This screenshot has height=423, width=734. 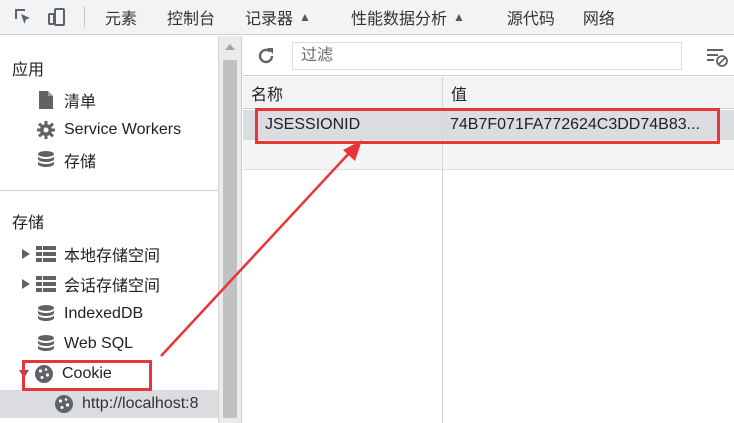 What do you see at coordinates (64, 404) in the screenshot?
I see `cookie-icon` at bounding box center [64, 404].